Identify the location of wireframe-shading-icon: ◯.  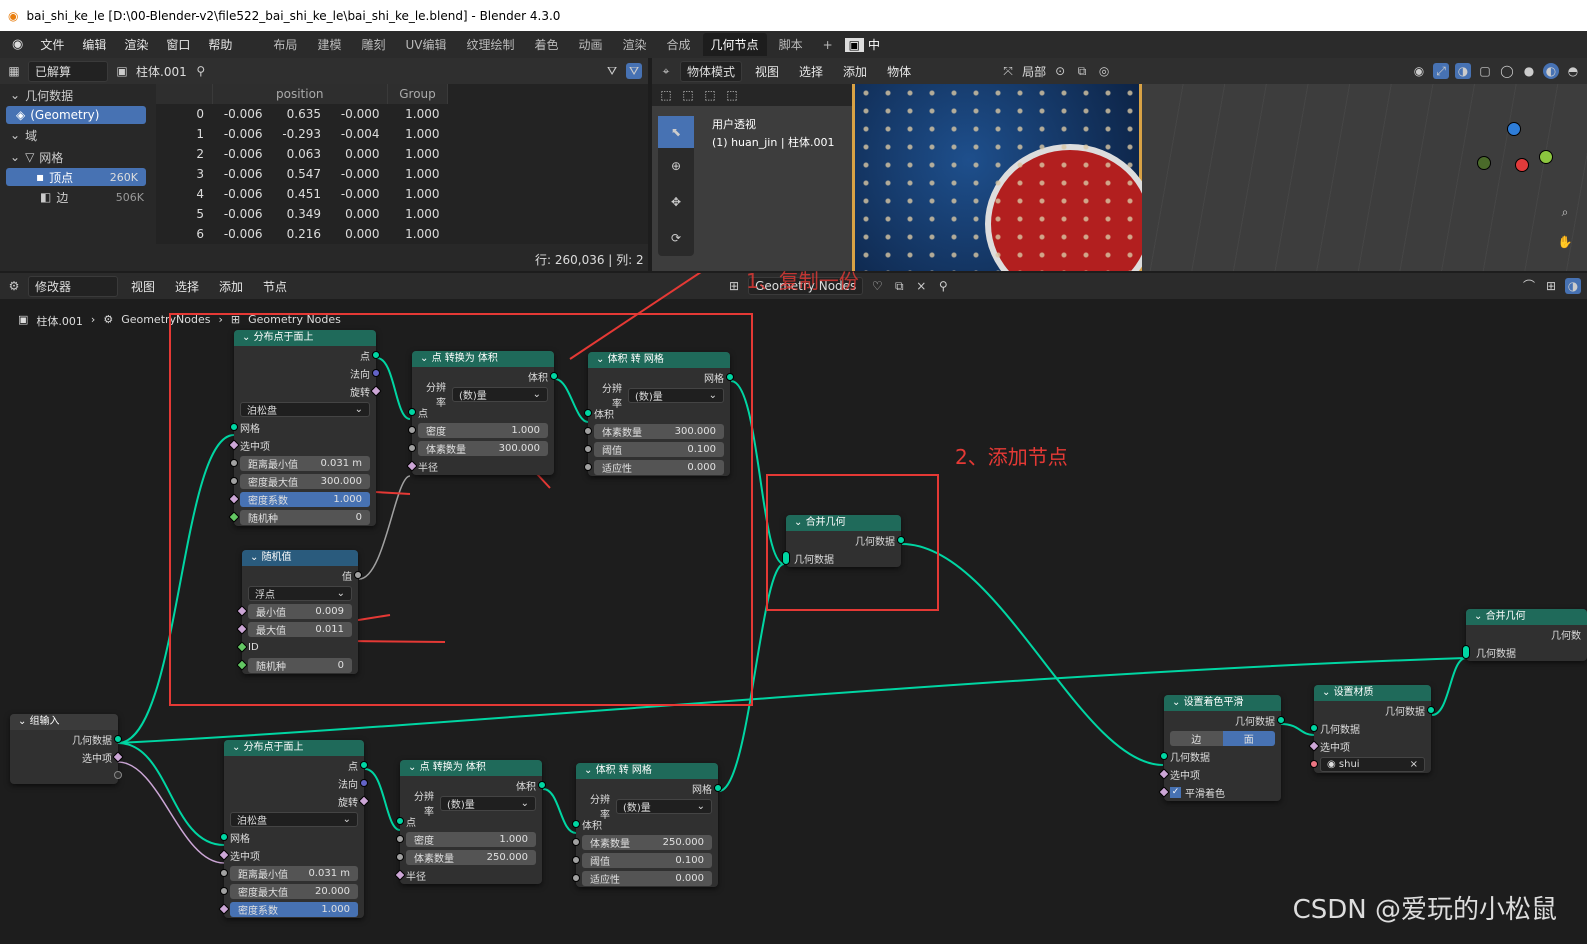
(1507, 71).